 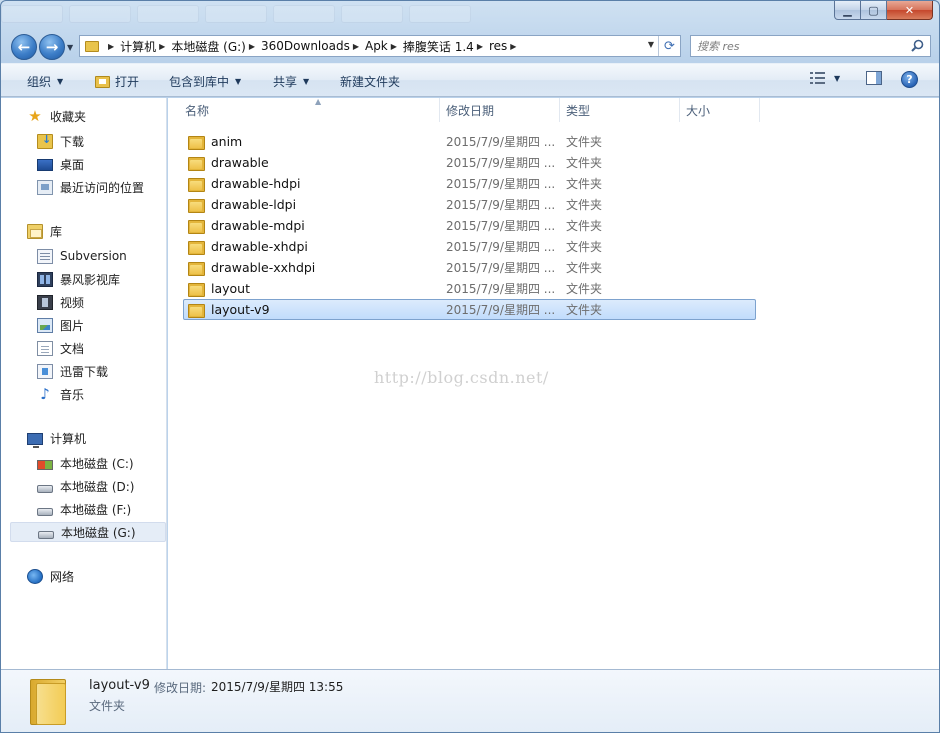 What do you see at coordinates (72, 348) in the screenshot?
I see `sidebar-item-label: 文档` at bounding box center [72, 348].